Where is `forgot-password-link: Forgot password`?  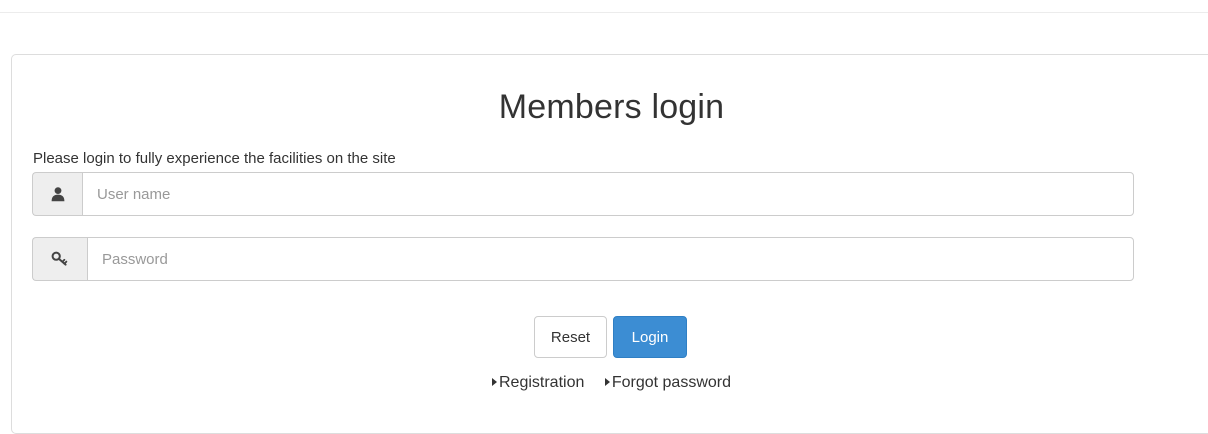 forgot-password-link: Forgot password is located at coordinates (667, 383).